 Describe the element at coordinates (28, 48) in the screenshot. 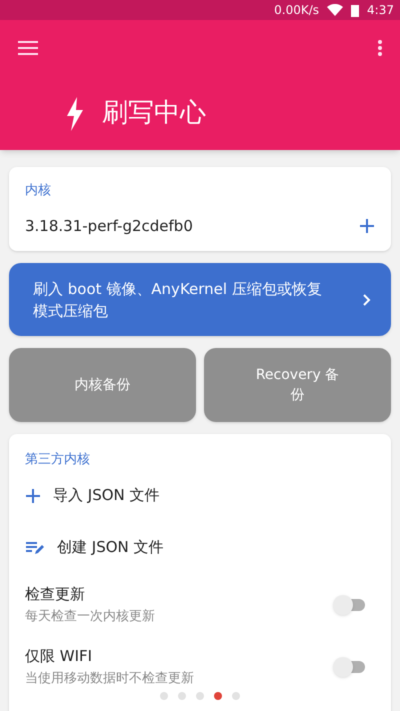

I see `menu-icon` at that location.